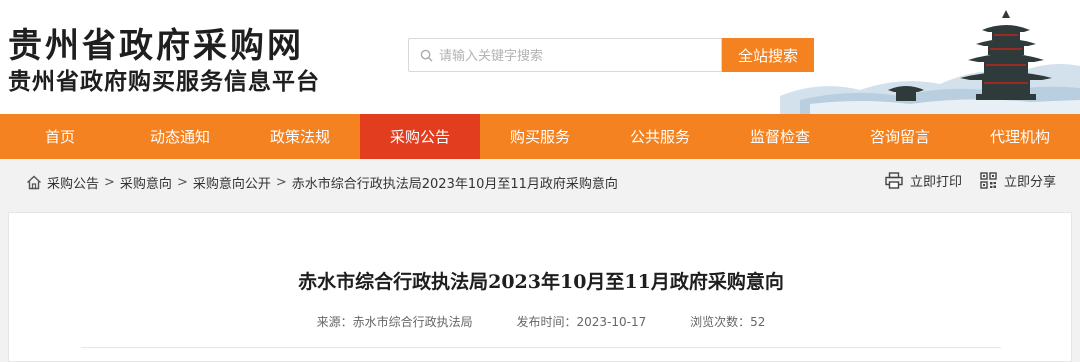 The image size is (1080, 362). I want to click on search-bar: 全站搜索, so click(612, 55).